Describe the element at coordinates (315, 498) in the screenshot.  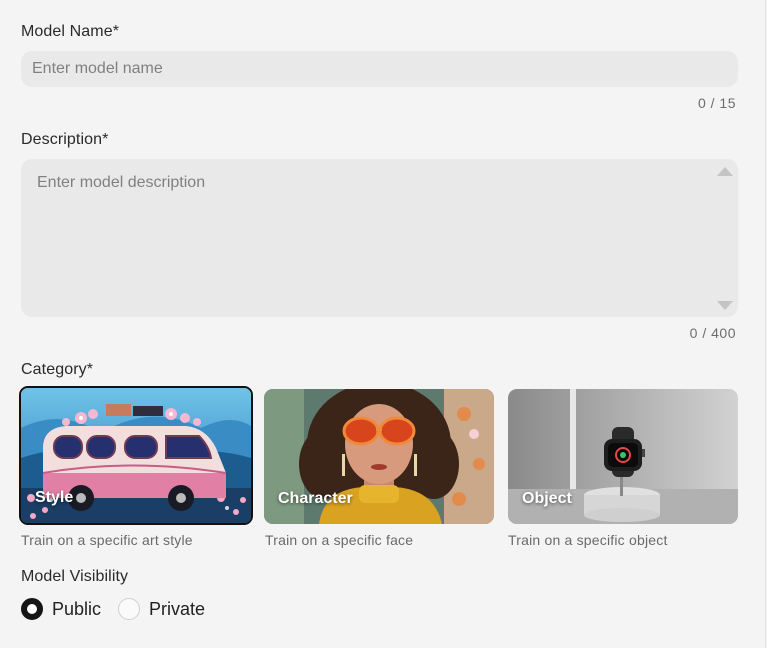
I see `character-card-title: Character` at that location.